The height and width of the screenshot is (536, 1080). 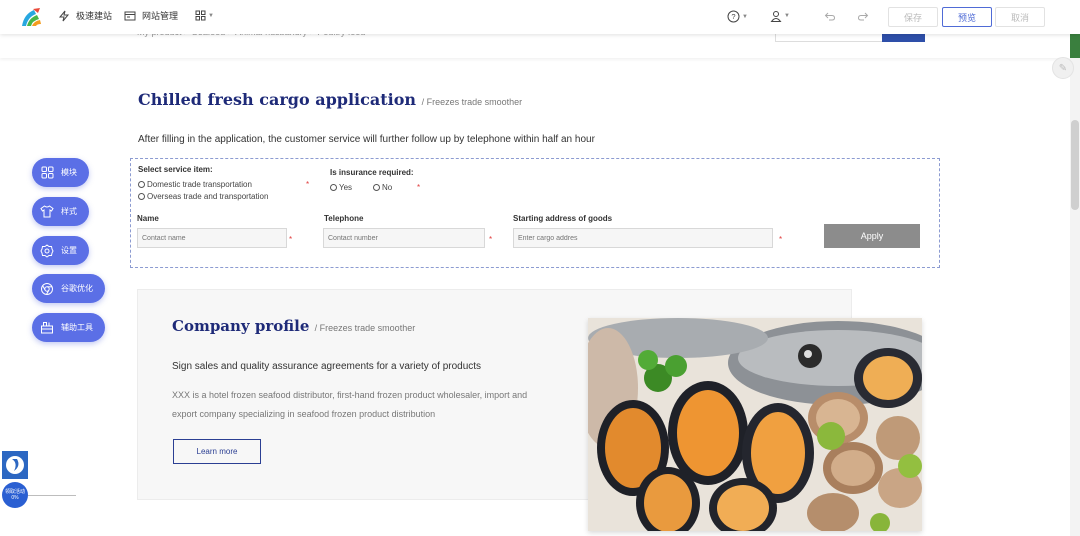 I want to click on scrollbar-thumb, so click(x=1075, y=165).